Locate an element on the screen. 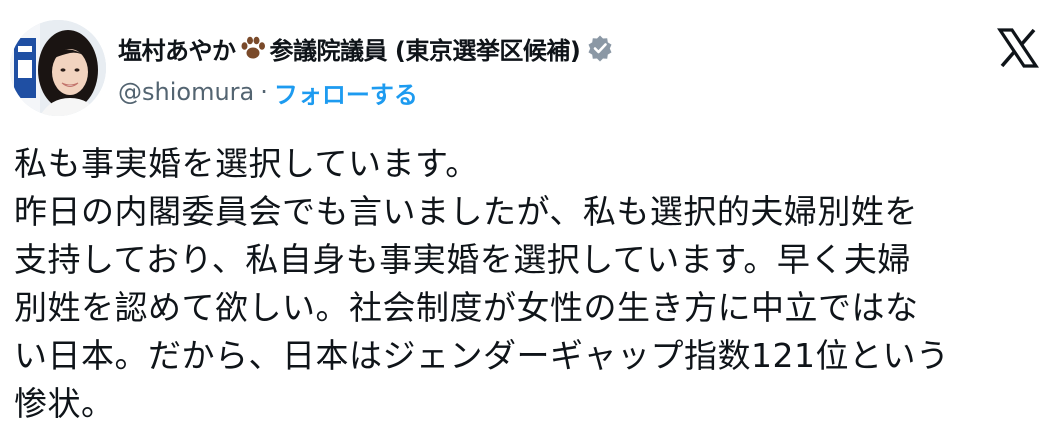 The image size is (1056, 428). avatar-image is located at coordinates (58, 68).